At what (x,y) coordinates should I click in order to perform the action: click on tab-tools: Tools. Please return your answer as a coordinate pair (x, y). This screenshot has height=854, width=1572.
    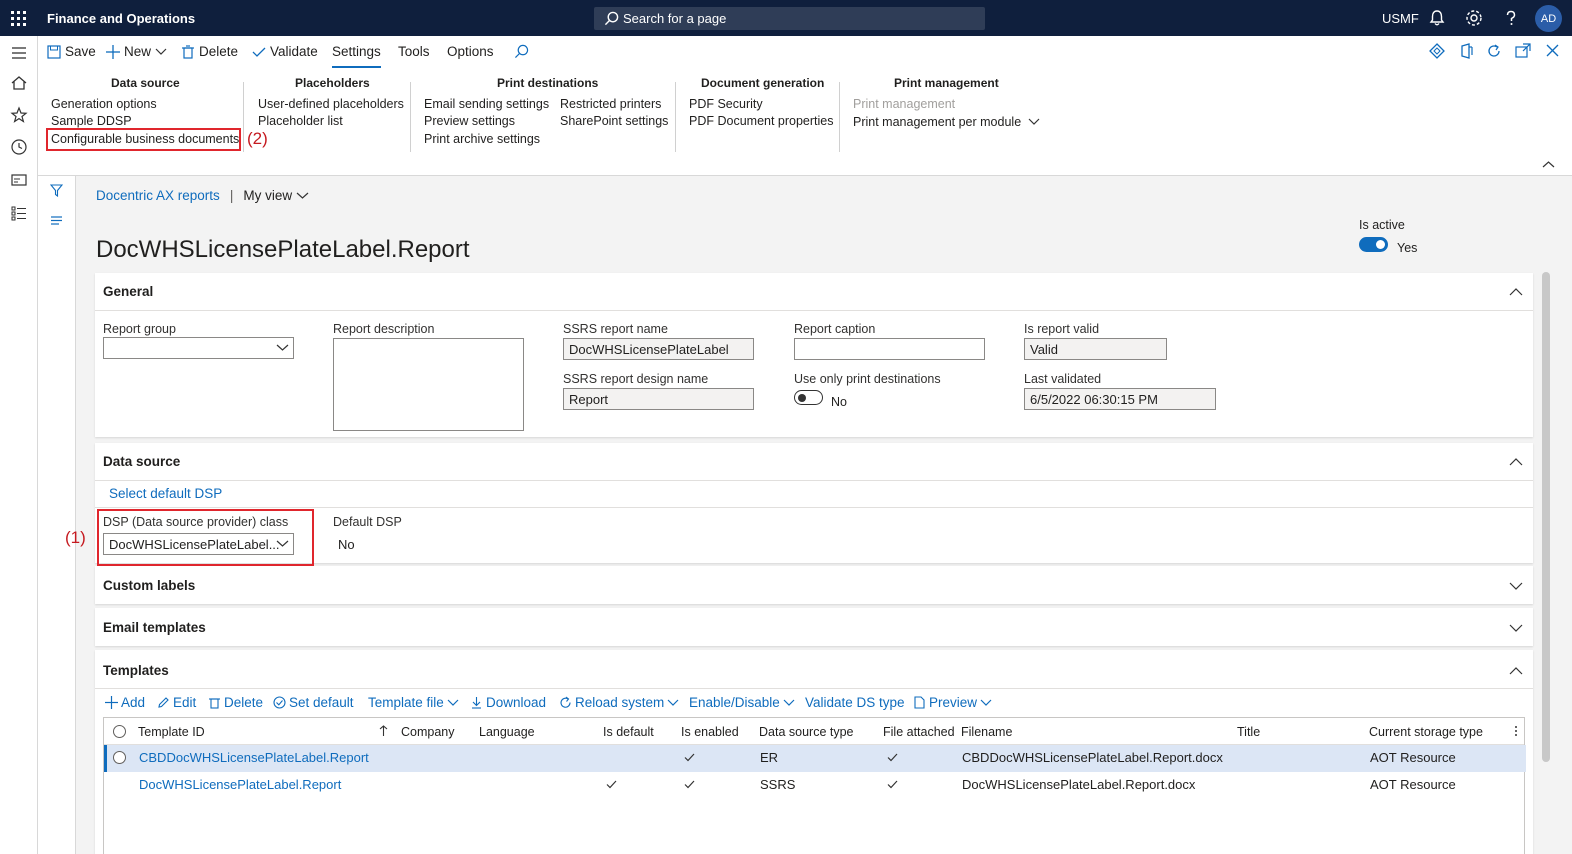
    Looking at the image, I should click on (414, 51).